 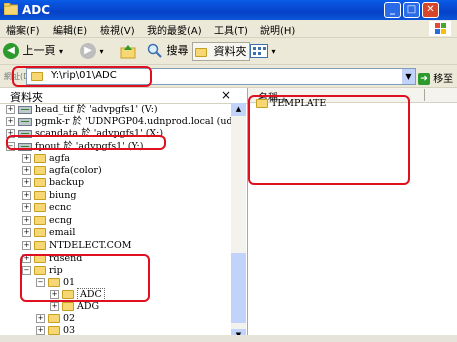 I want to click on search-icon, so click(x=154, y=50).